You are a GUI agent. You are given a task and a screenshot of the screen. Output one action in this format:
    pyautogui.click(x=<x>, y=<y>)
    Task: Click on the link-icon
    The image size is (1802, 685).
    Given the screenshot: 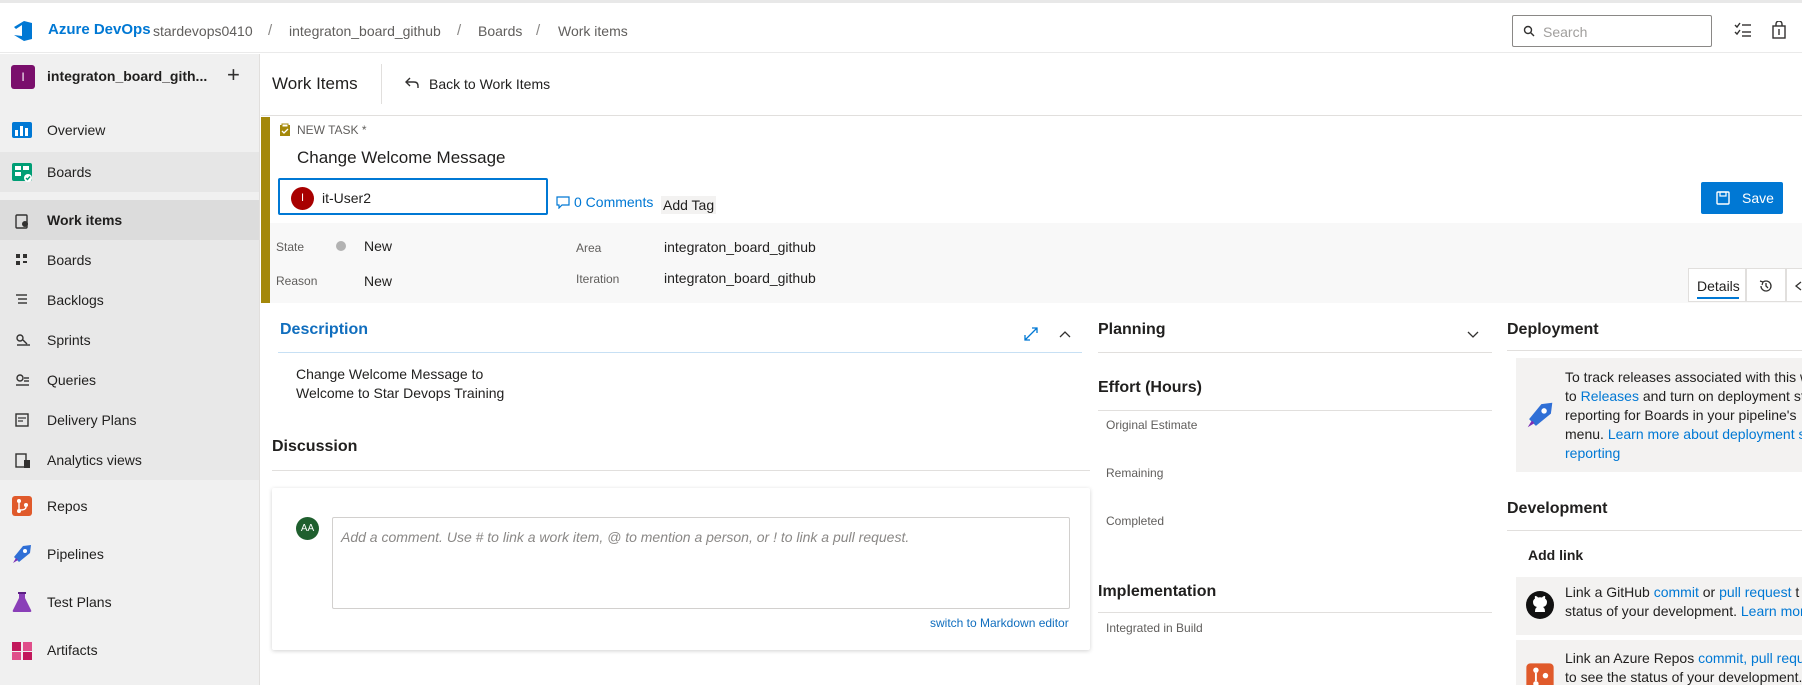 What is the action you would take?
    pyautogui.click(x=1797, y=286)
    